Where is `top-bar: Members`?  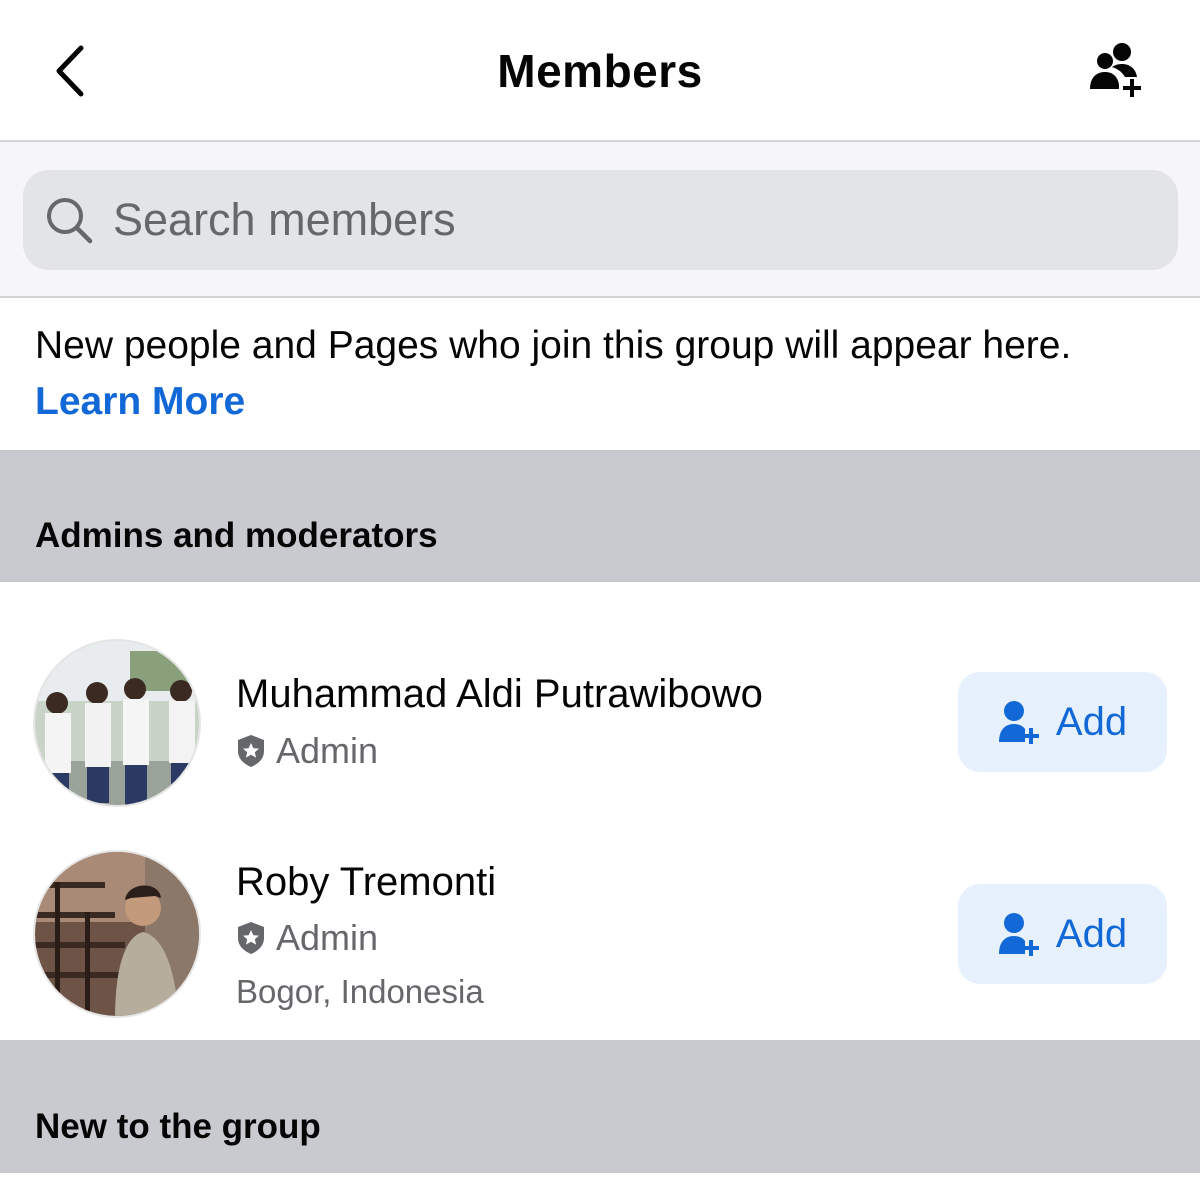
top-bar: Members is located at coordinates (600, 71).